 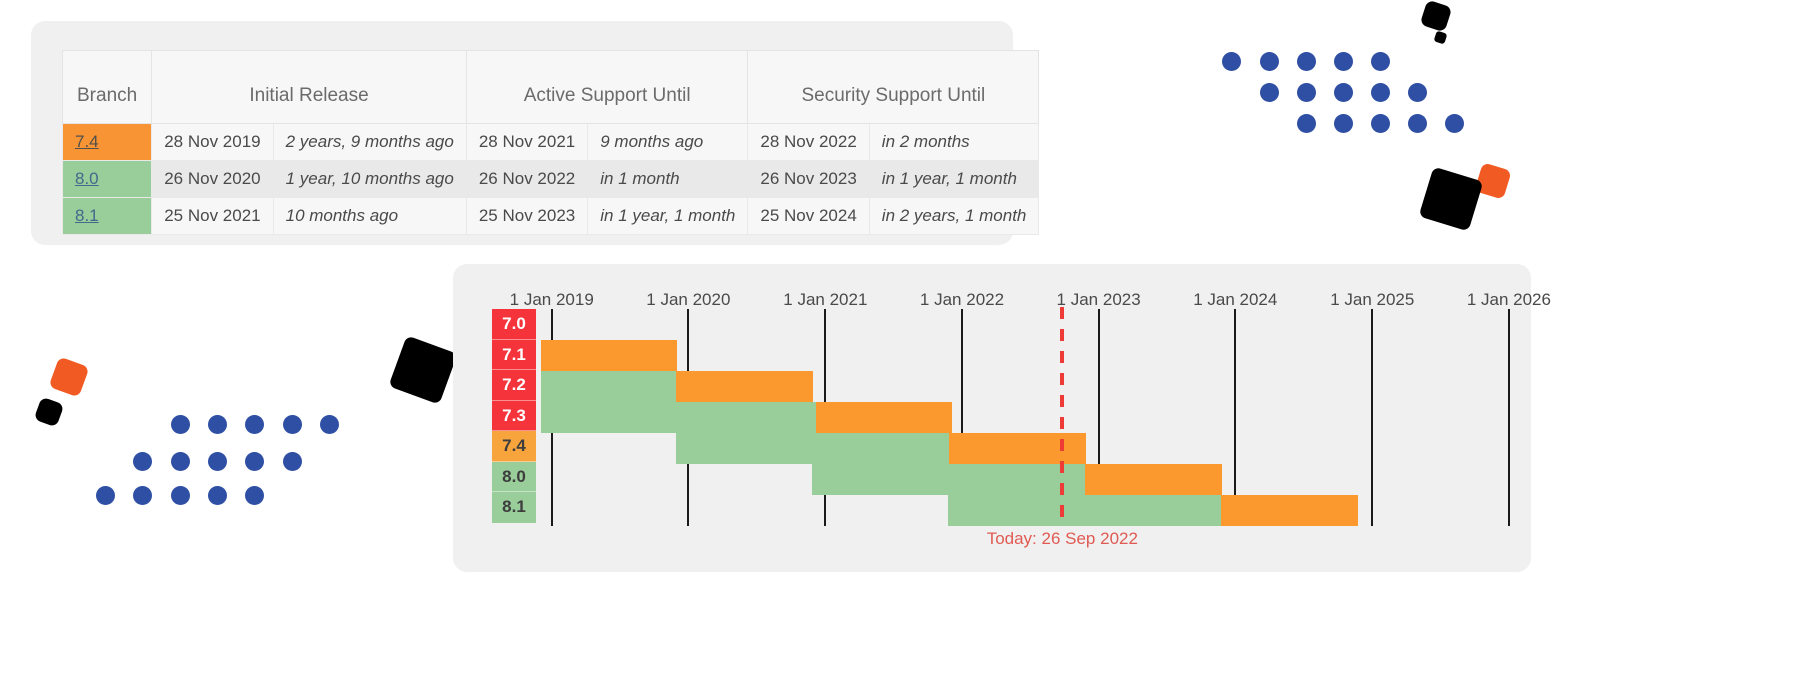 I want to click on branch-link-8.0: 8.0, so click(x=87, y=178).